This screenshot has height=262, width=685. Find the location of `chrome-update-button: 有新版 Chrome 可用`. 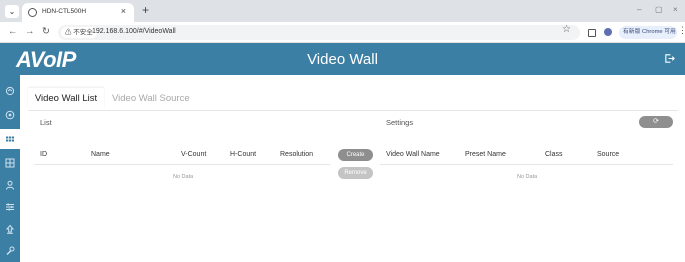

chrome-update-button: 有新版 Chrome 可用 is located at coordinates (648, 32).